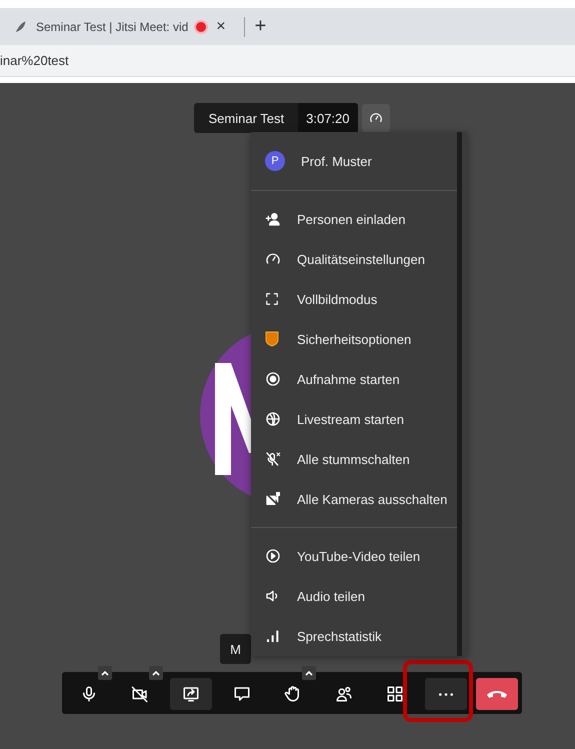 This screenshot has height=749, width=575. I want to click on fullscreen-icon, so click(272, 299).